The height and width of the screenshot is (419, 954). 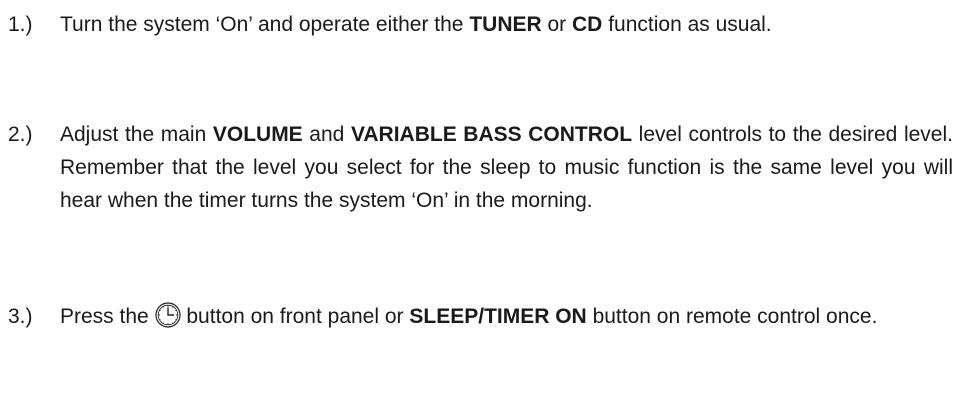 What do you see at coordinates (732, 316) in the screenshot?
I see `text-run: button on remote control once.` at bounding box center [732, 316].